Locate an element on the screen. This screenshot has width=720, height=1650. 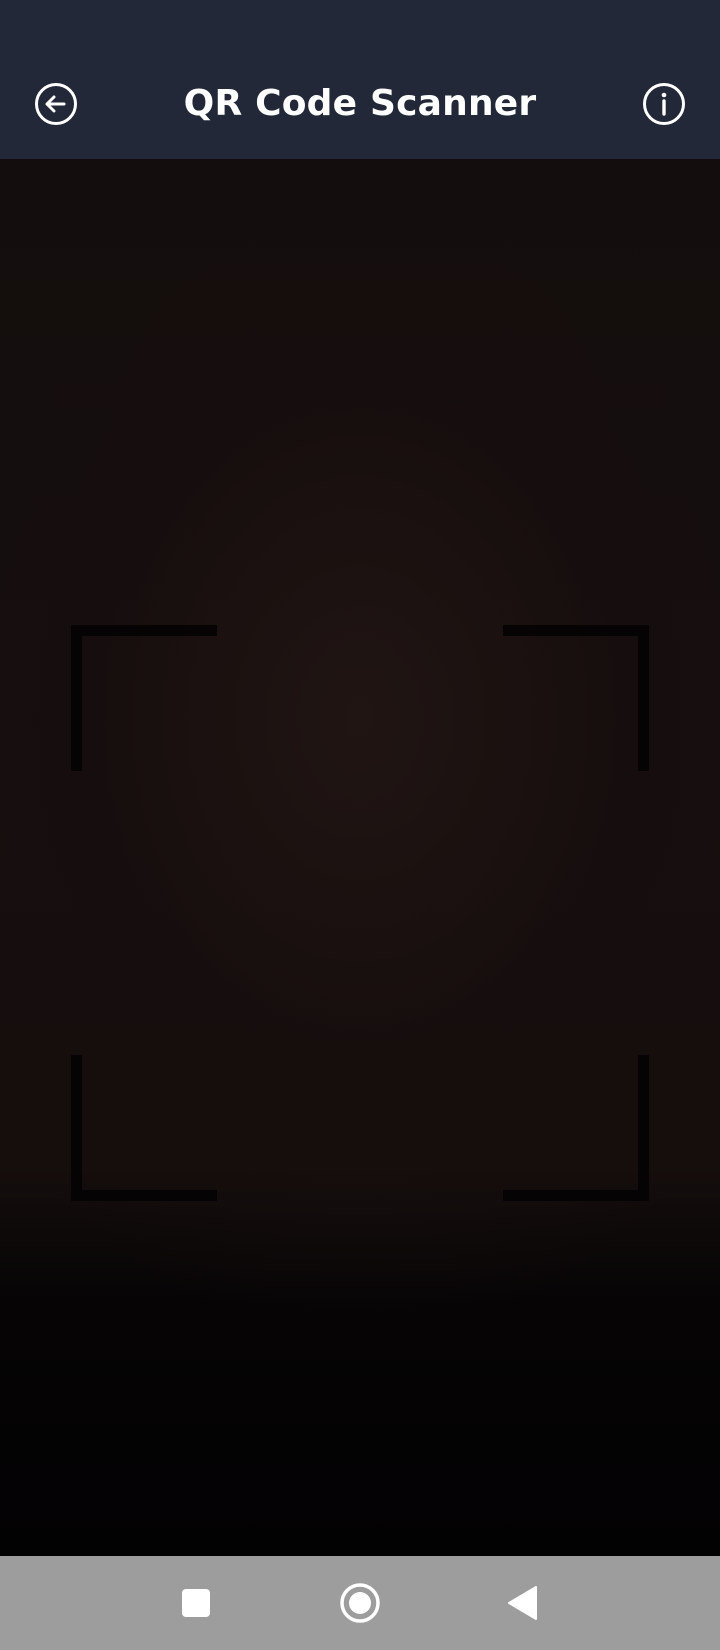
triangle-back-icon is located at coordinates (522, 1603).